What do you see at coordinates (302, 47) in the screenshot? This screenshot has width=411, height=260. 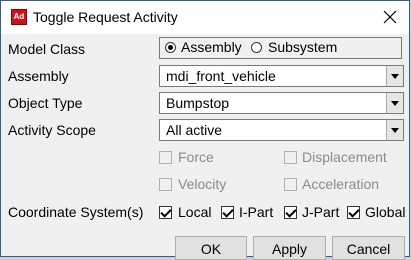 I see `subsystem-radio-label: Subsystem` at bounding box center [302, 47].